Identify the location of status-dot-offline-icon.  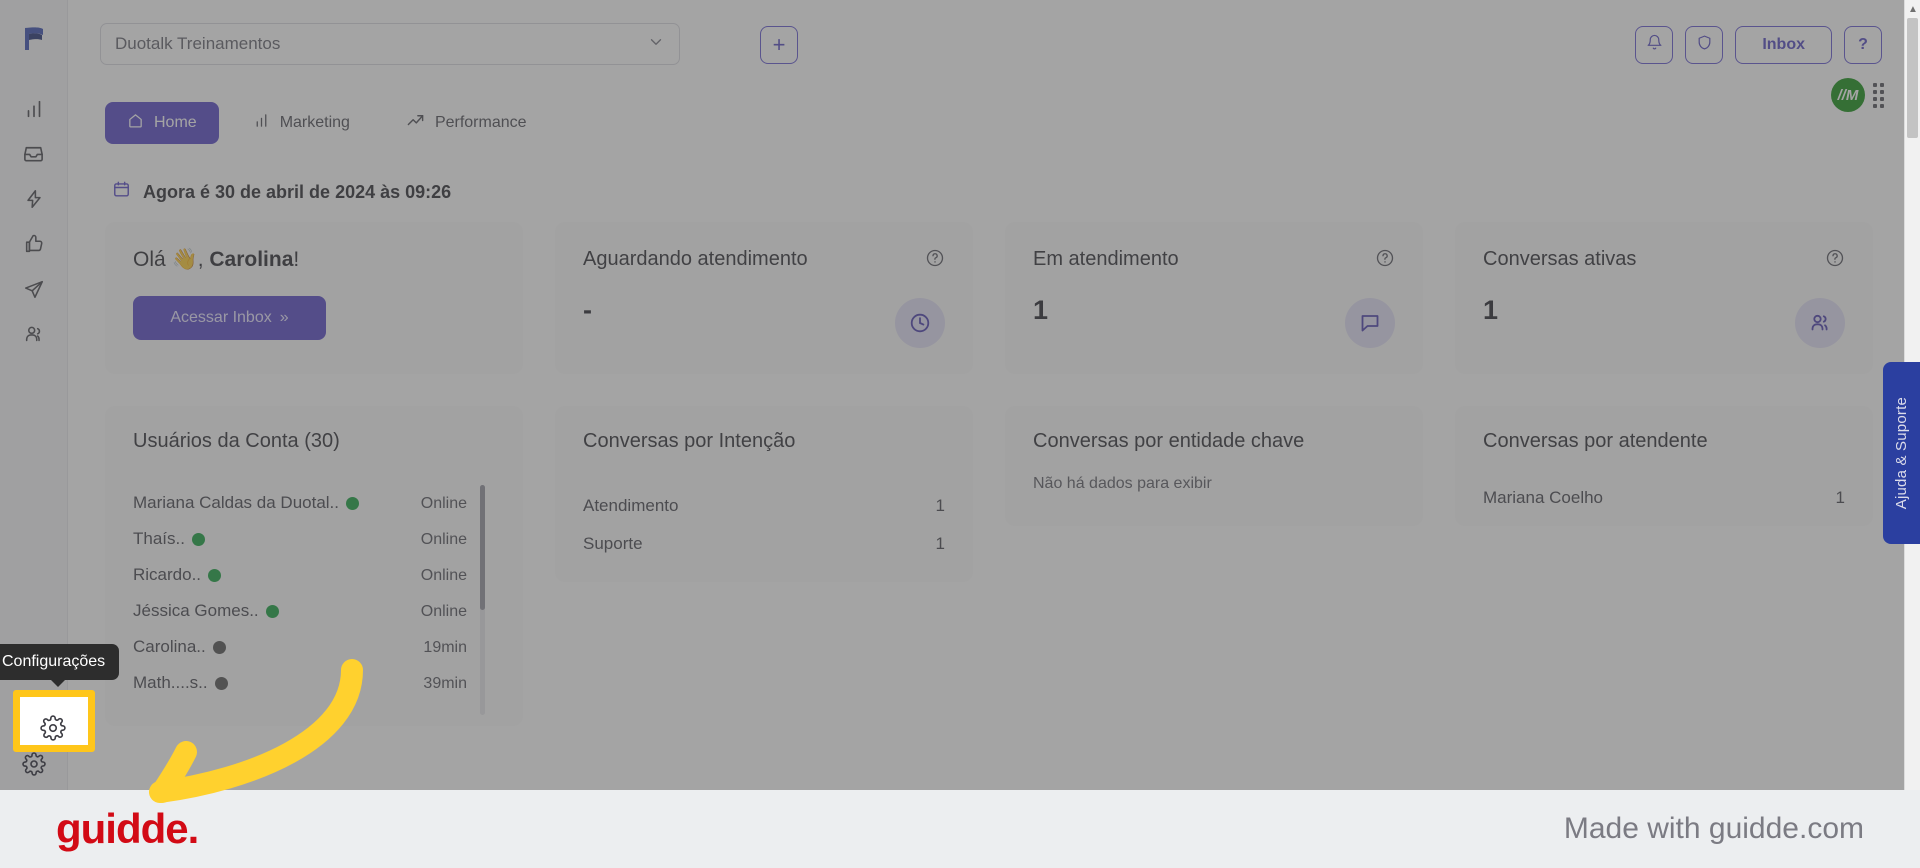
(221, 683).